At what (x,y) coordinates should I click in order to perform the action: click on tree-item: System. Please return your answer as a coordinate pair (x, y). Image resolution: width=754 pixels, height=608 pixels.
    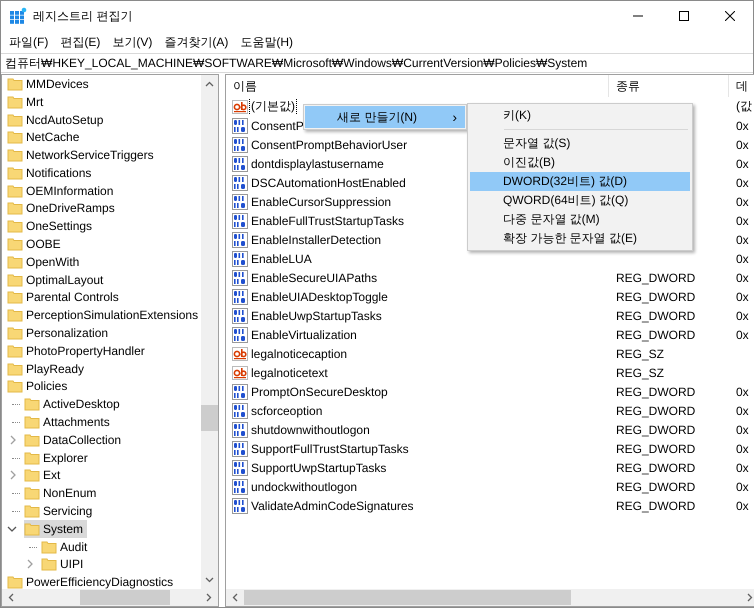
    Looking at the image, I should click on (56, 529).